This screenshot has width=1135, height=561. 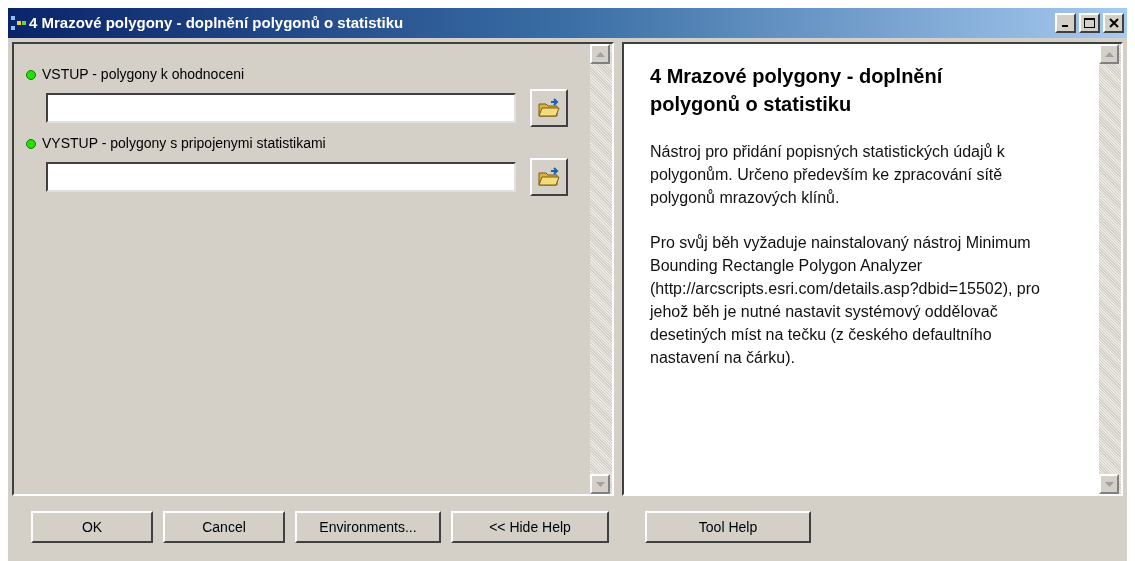 I want to click on parameter-label: VSTUP - polygony k ohodnoceni, so click(x=143, y=74).